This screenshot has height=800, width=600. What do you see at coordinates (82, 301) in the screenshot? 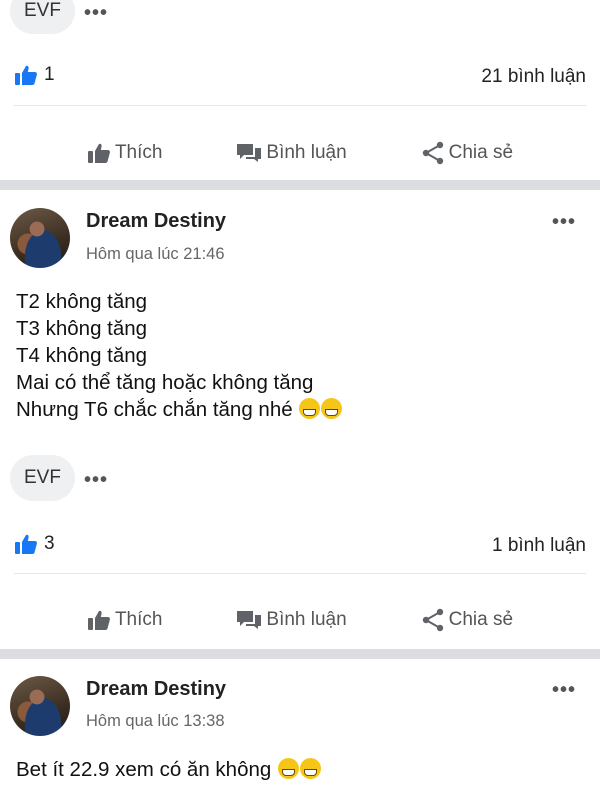
I see `post-line: T2 không tăng` at bounding box center [82, 301].